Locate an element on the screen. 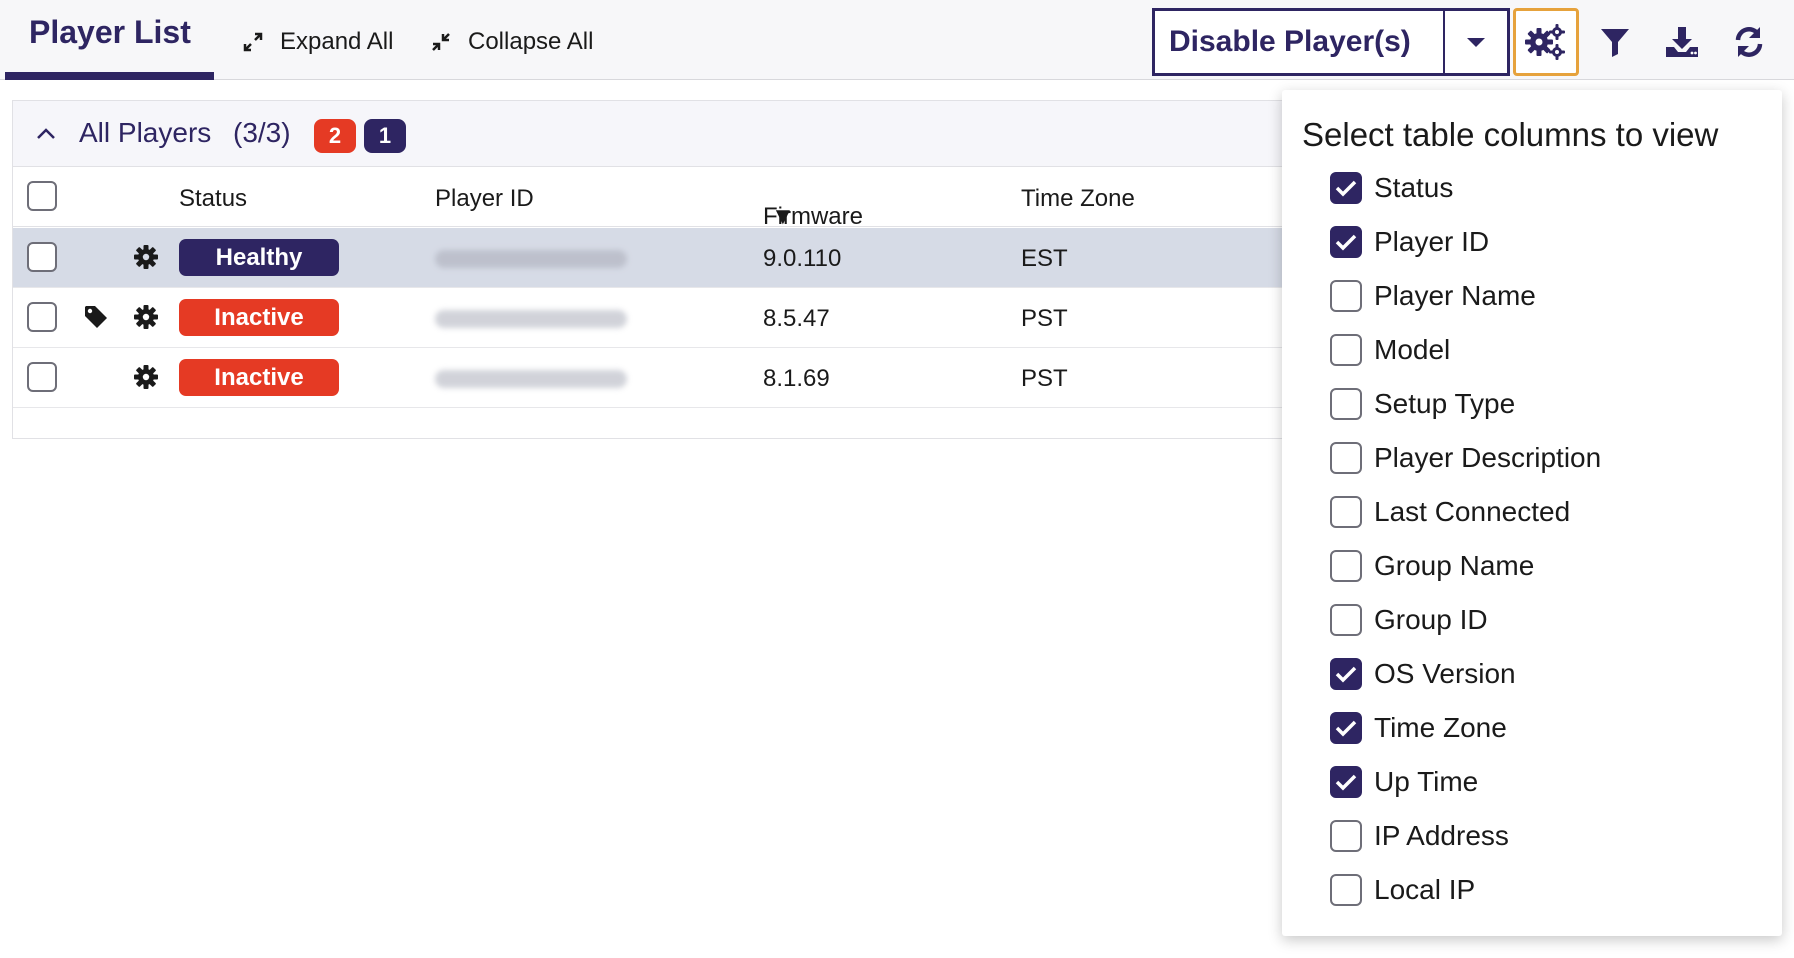 The width and height of the screenshot is (1794, 958). column-option-player-description: Player Description is located at coordinates (1465, 458).